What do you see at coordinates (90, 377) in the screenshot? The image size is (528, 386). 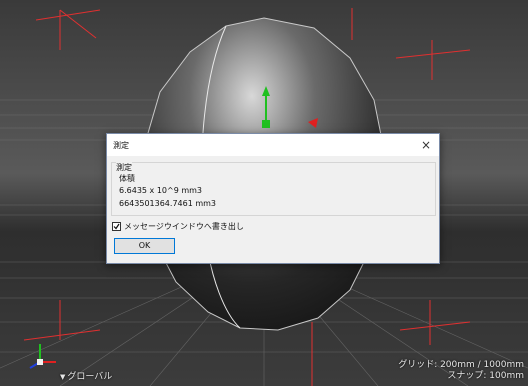 I see `coord-mode-label: グローバル` at bounding box center [90, 377].